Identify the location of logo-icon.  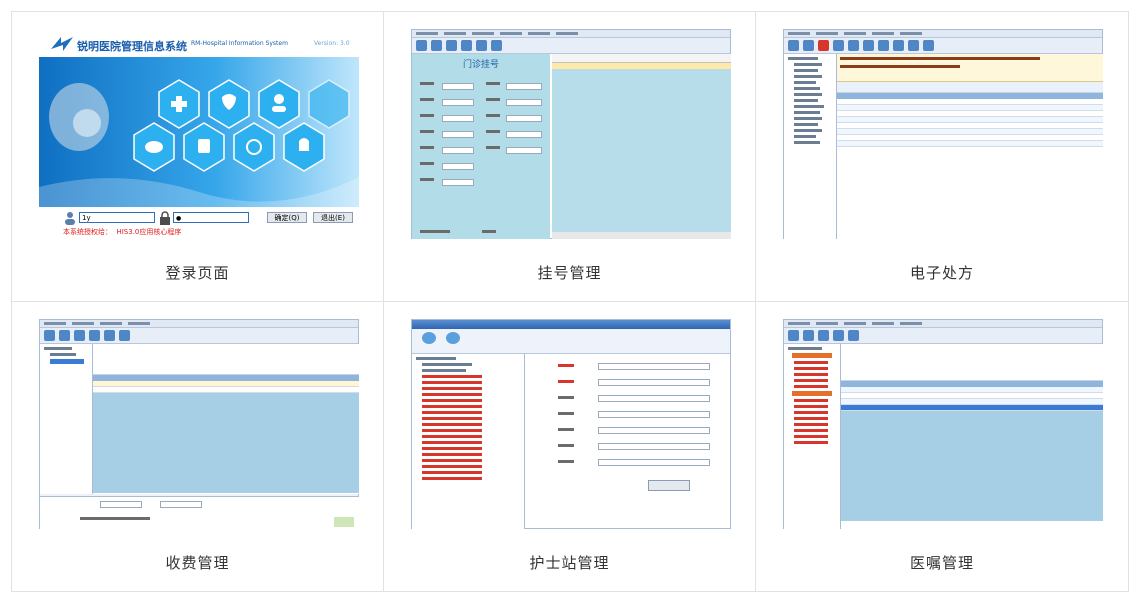
(62, 44).